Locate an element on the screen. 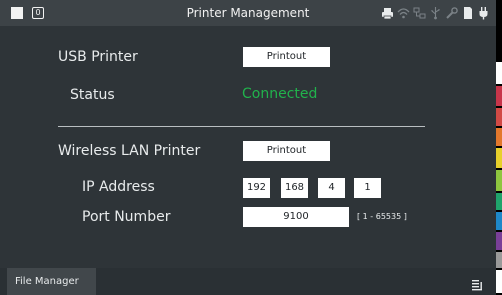 The image size is (502, 295). ip-octet-1-field: 192 is located at coordinates (256, 188).